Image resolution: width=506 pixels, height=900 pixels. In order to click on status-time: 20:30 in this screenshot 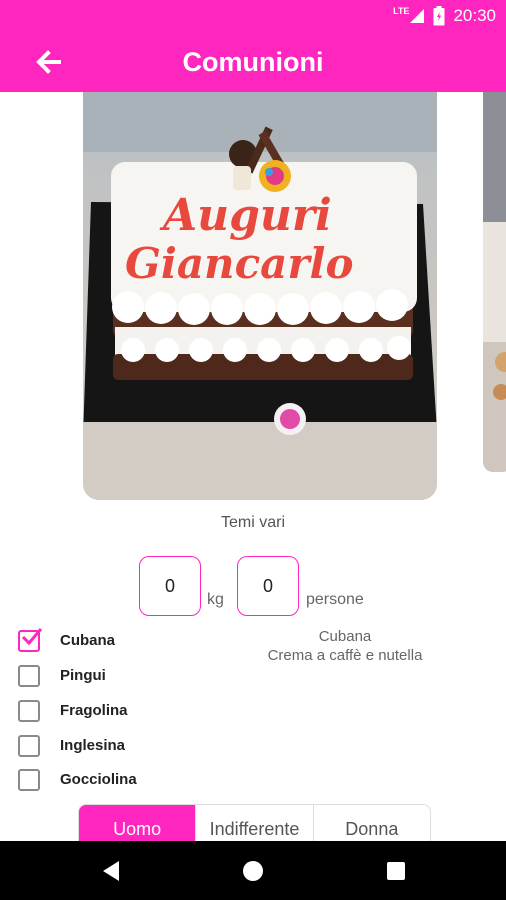, I will do `click(474, 15)`.